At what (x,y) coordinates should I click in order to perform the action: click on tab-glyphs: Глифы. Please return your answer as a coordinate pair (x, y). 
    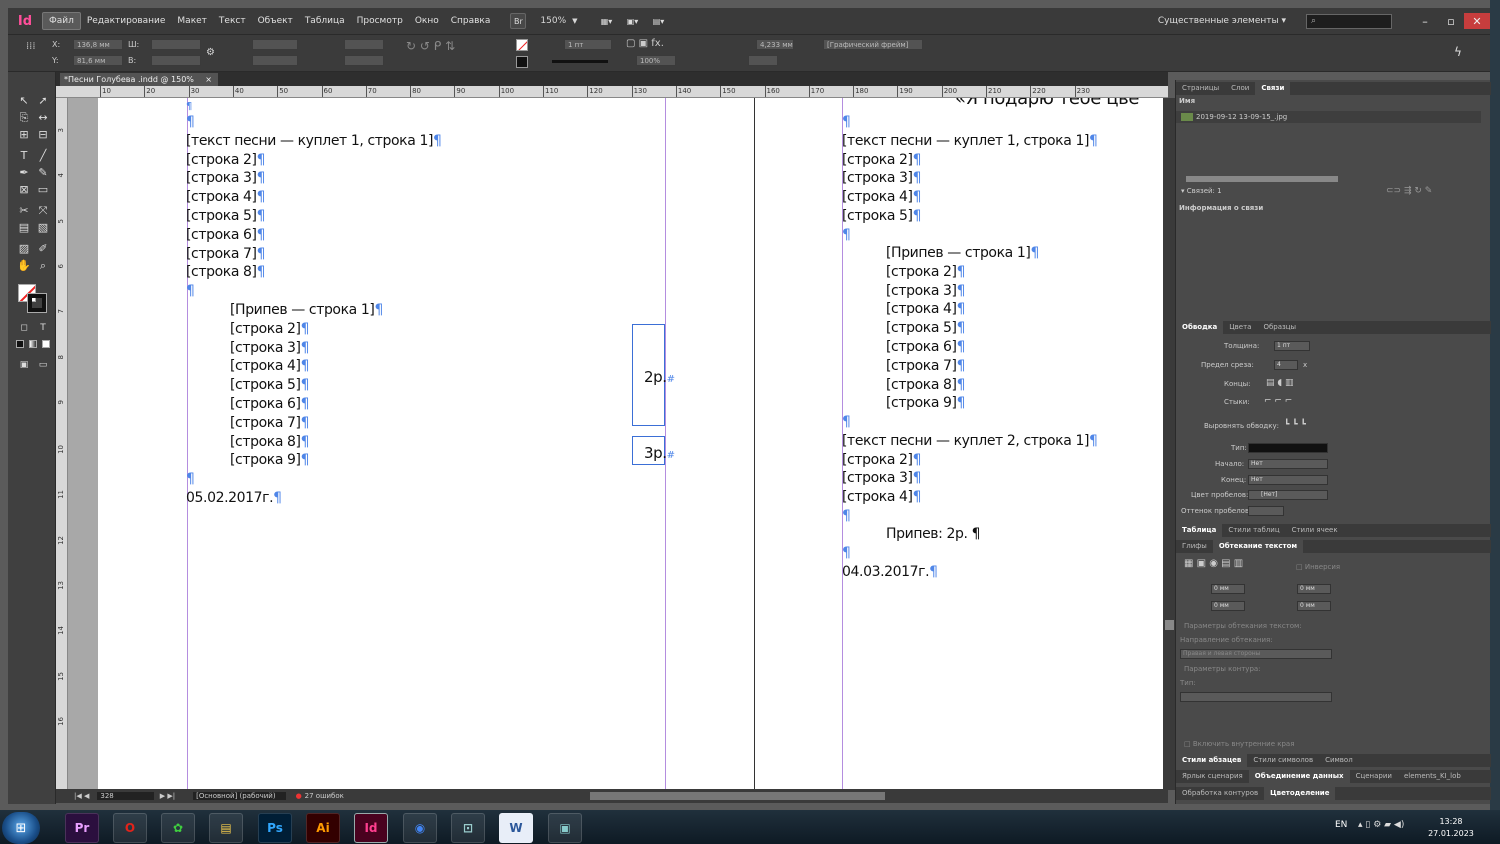
    Looking at the image, I should click on (1194, 546).